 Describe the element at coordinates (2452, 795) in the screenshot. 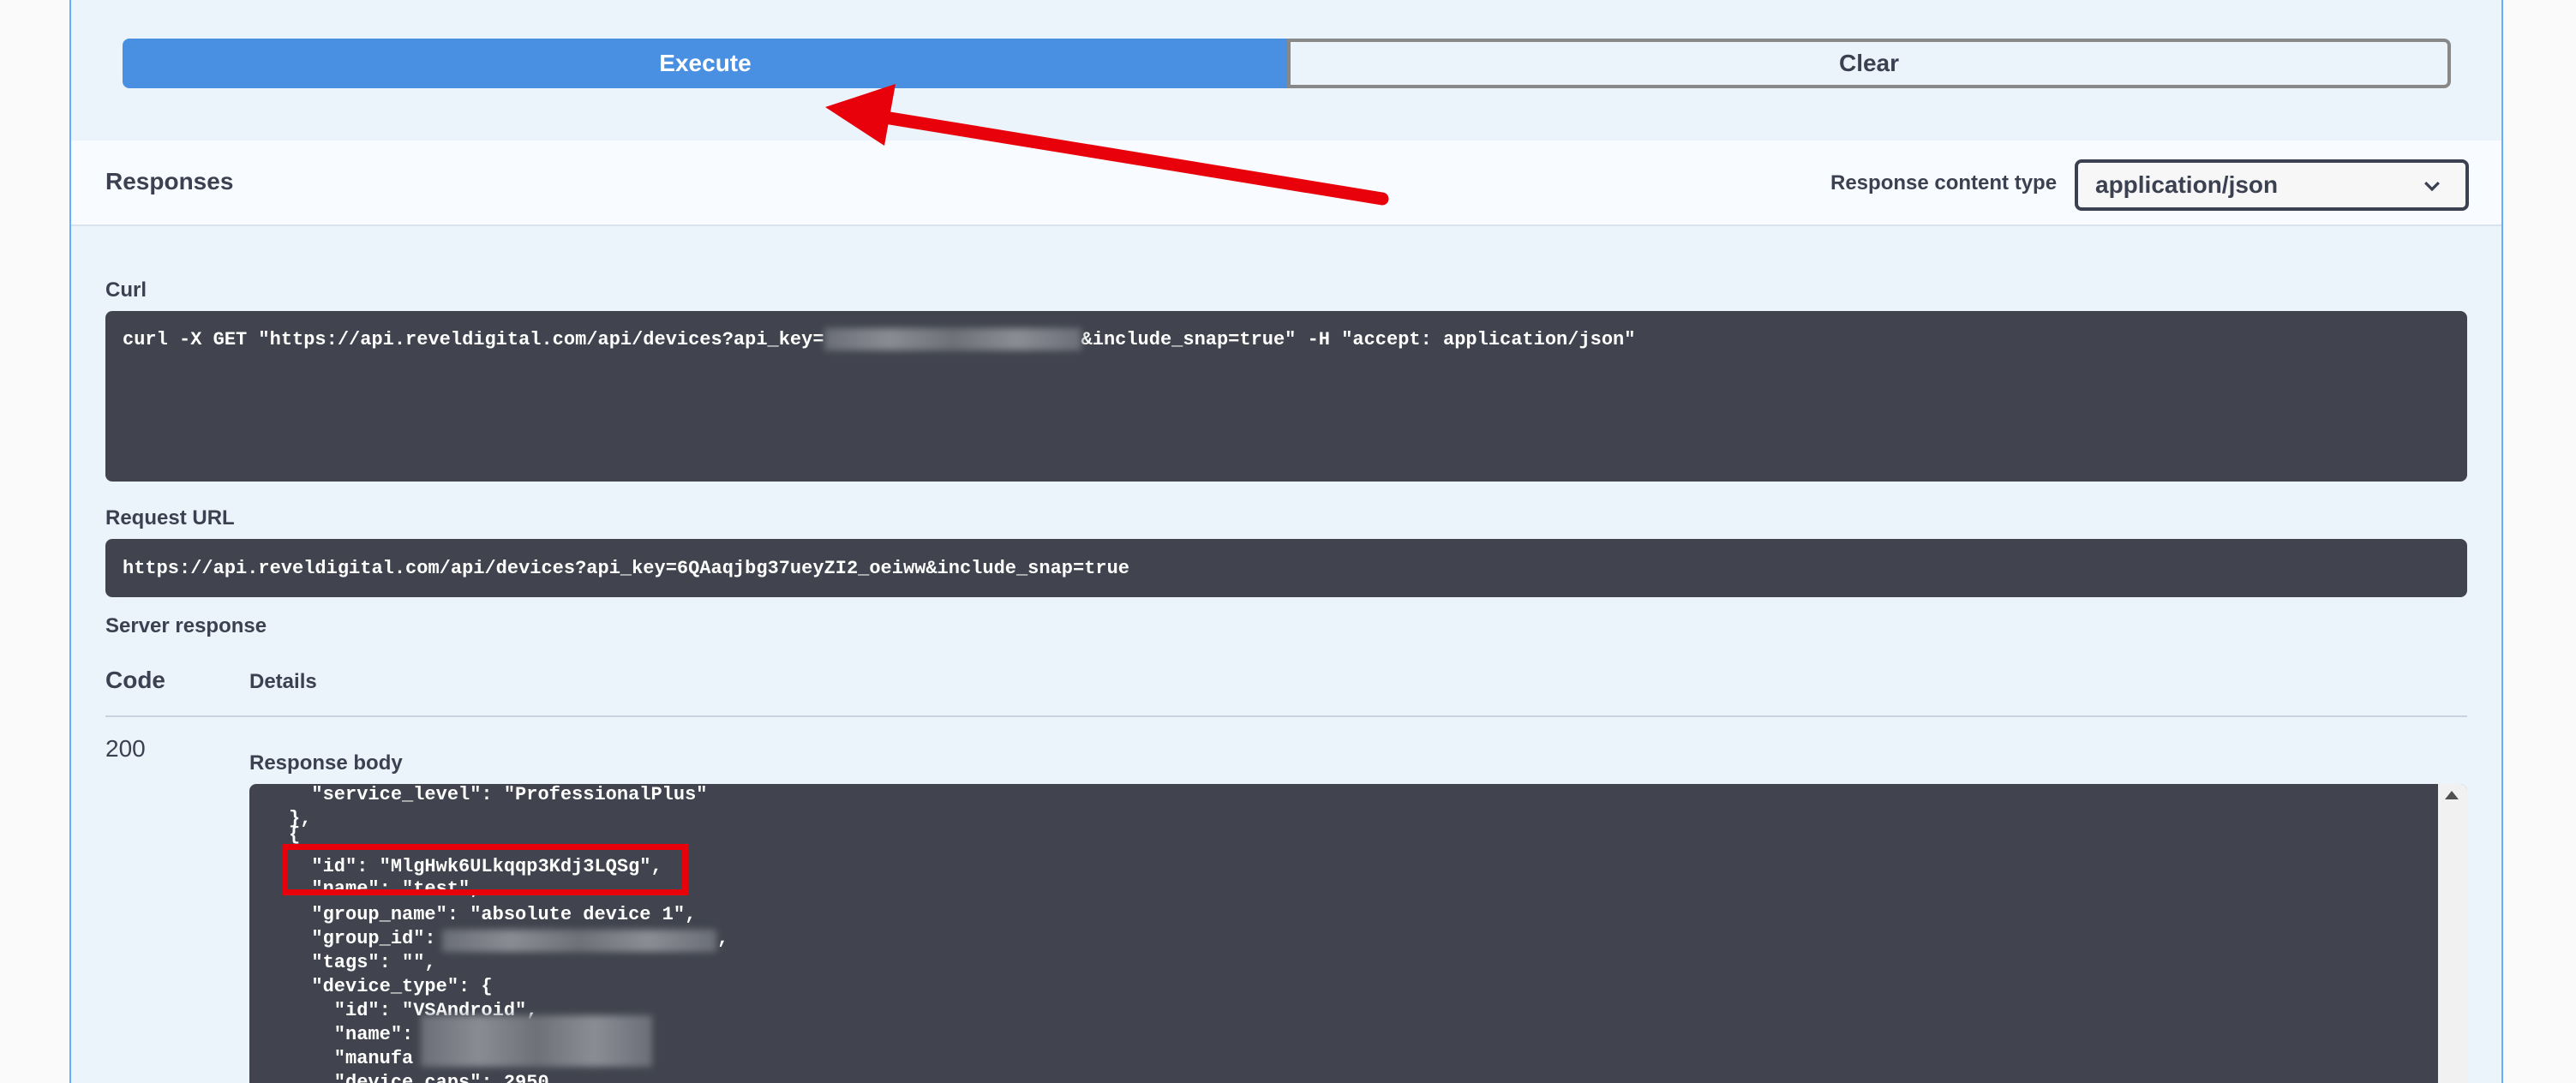

I see `scroll-up-arrow-icon` at that location.